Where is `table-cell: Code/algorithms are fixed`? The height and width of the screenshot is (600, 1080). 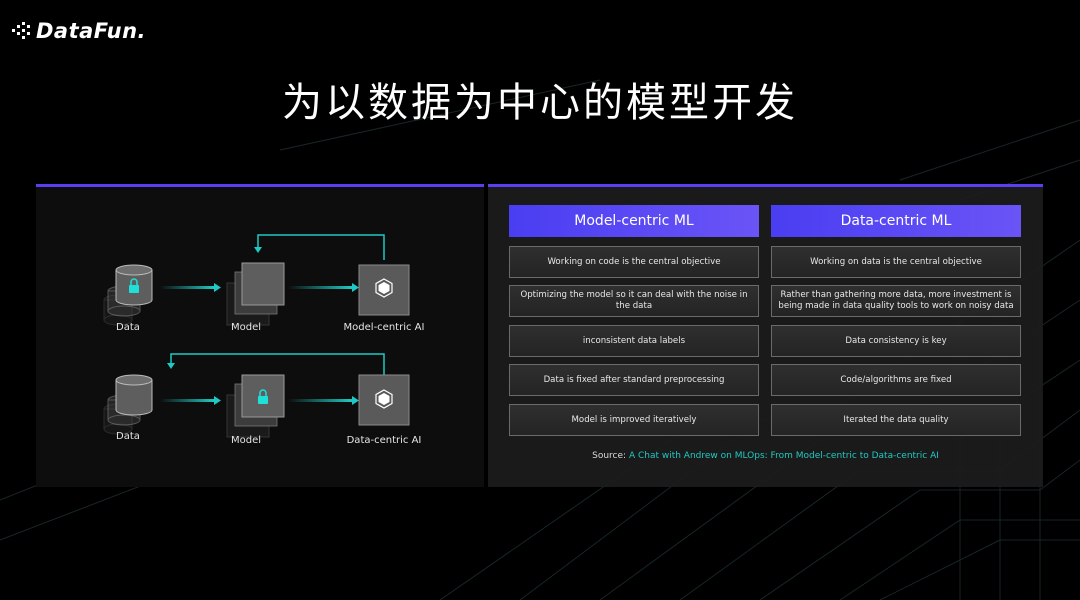
table-cell: Code/algorithms are fixed is located at coordinates (896, 380).